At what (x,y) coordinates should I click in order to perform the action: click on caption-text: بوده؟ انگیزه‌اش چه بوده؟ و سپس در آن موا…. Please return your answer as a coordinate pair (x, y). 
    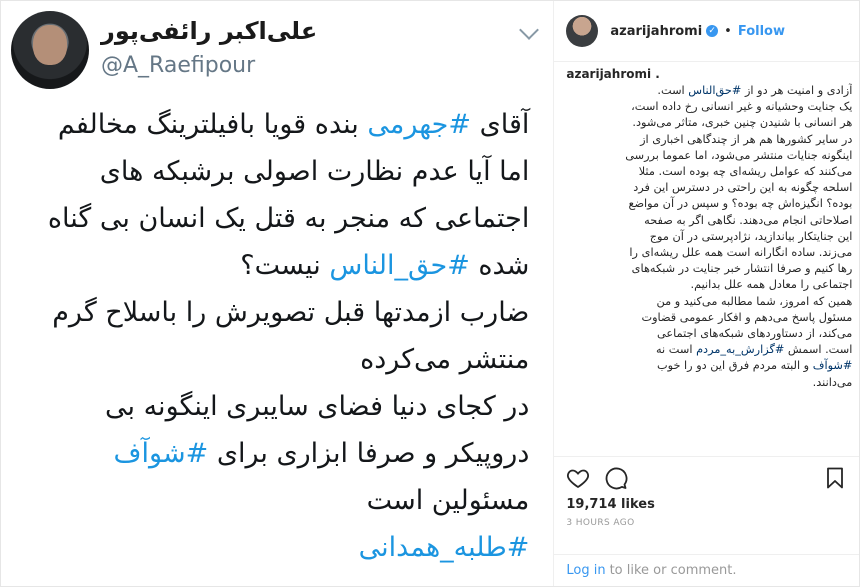
    Looking at the image, I should click on (740, 204).